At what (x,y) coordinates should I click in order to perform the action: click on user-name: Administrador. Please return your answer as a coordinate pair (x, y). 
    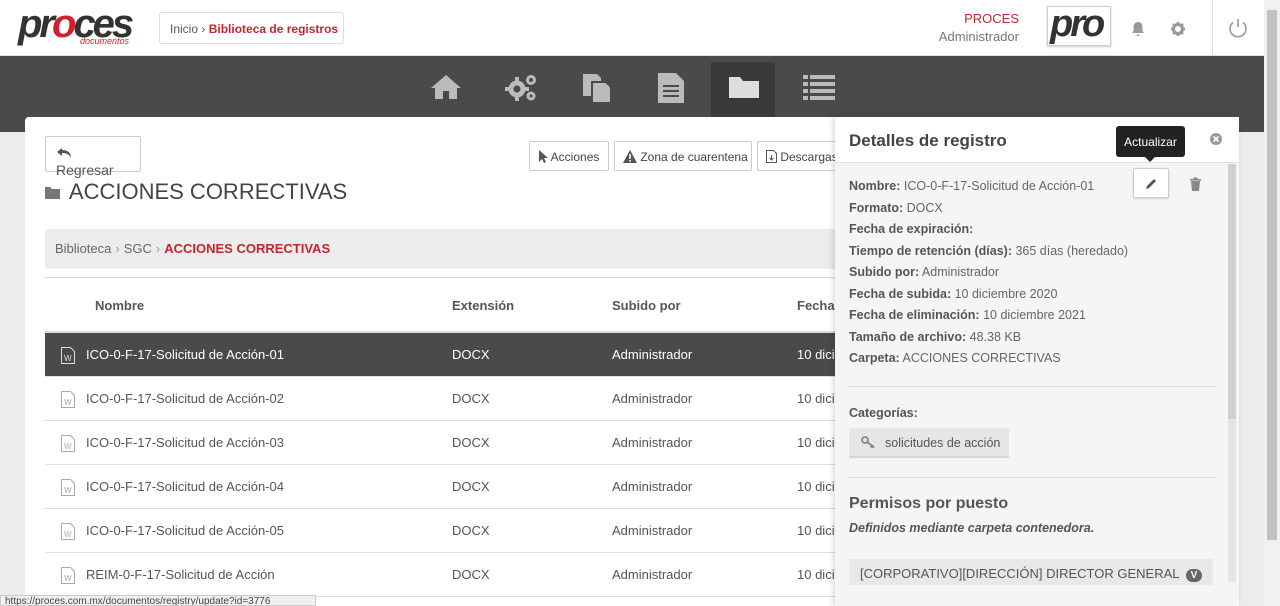
    Looking at the image, I should click on (978, 36).